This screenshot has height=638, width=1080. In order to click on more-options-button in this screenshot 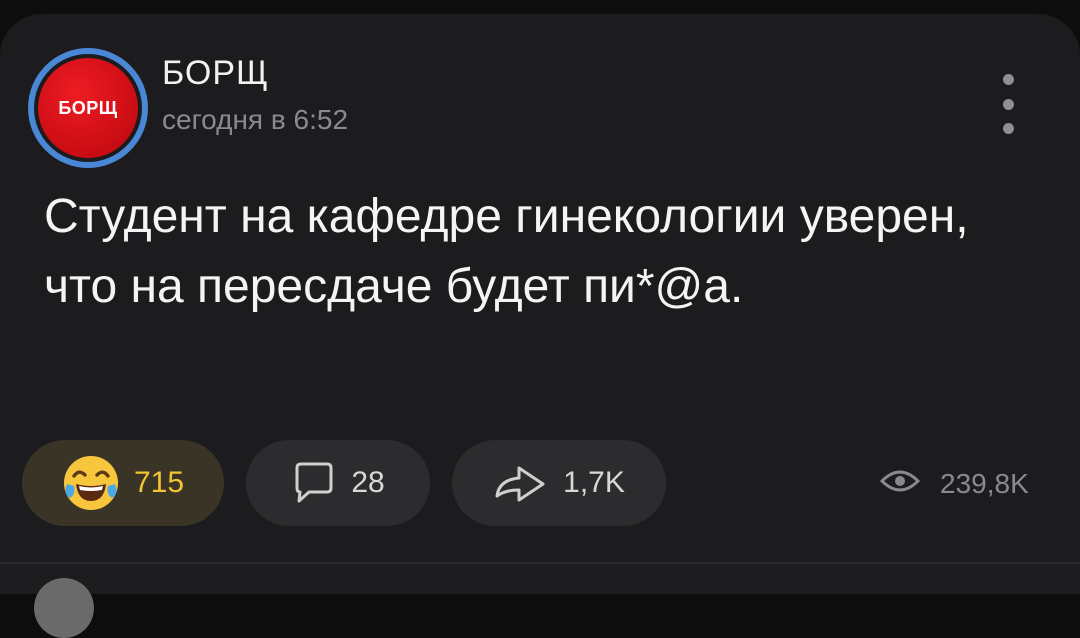, I will do `click(1008, 104)`.